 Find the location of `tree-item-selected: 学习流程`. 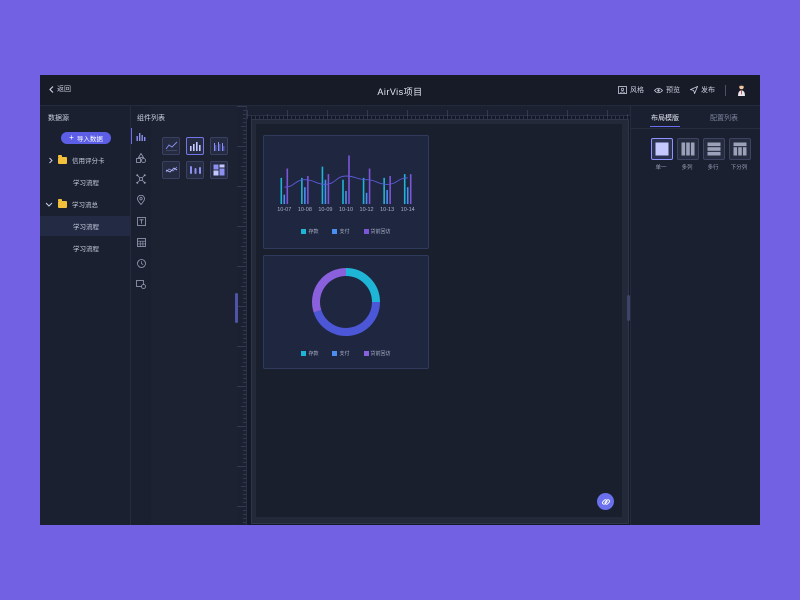

tree-item-selected: 学习流程 is located at coordinates (85, 226).